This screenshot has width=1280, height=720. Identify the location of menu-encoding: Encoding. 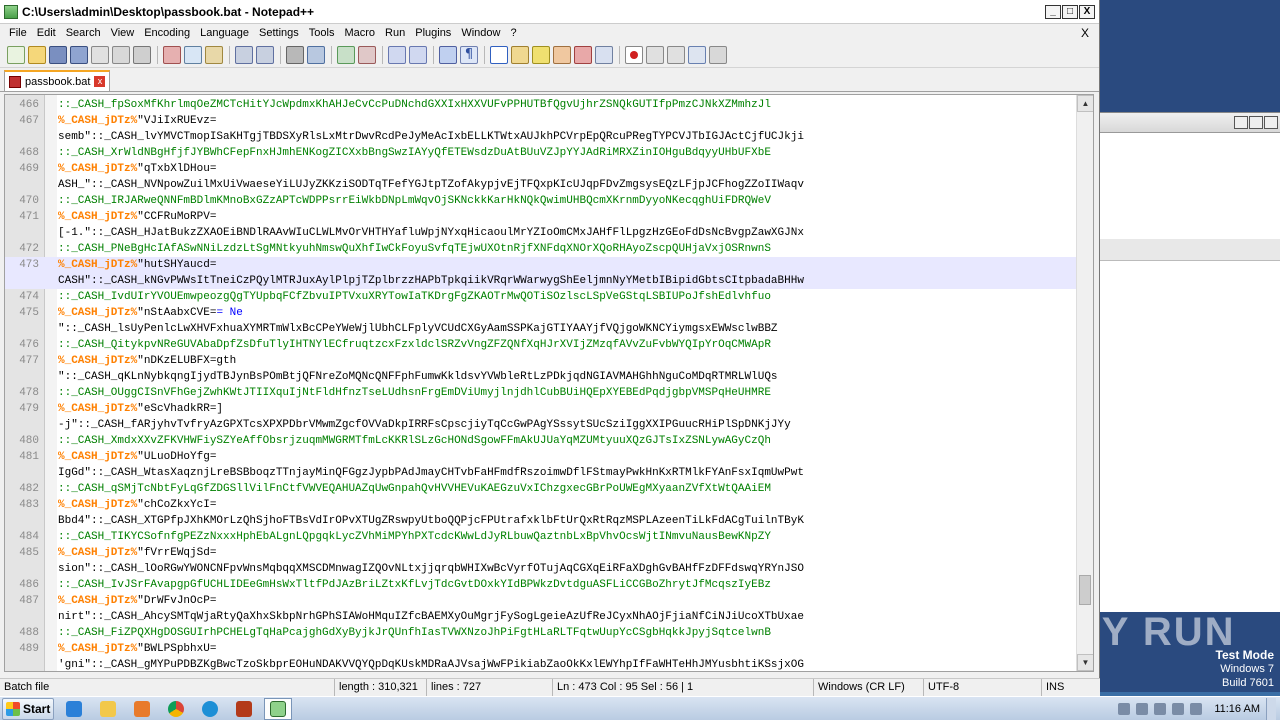
(167, 33).